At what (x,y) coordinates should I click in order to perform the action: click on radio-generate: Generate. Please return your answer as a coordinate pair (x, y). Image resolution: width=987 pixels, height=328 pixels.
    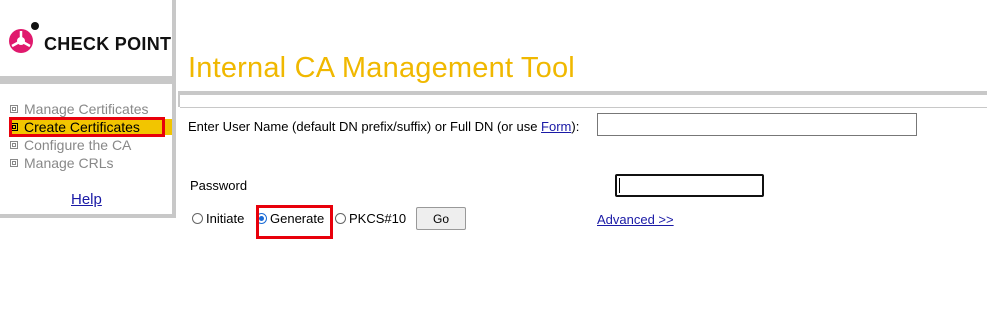
    Looking at the image, I should click on (290, 218).